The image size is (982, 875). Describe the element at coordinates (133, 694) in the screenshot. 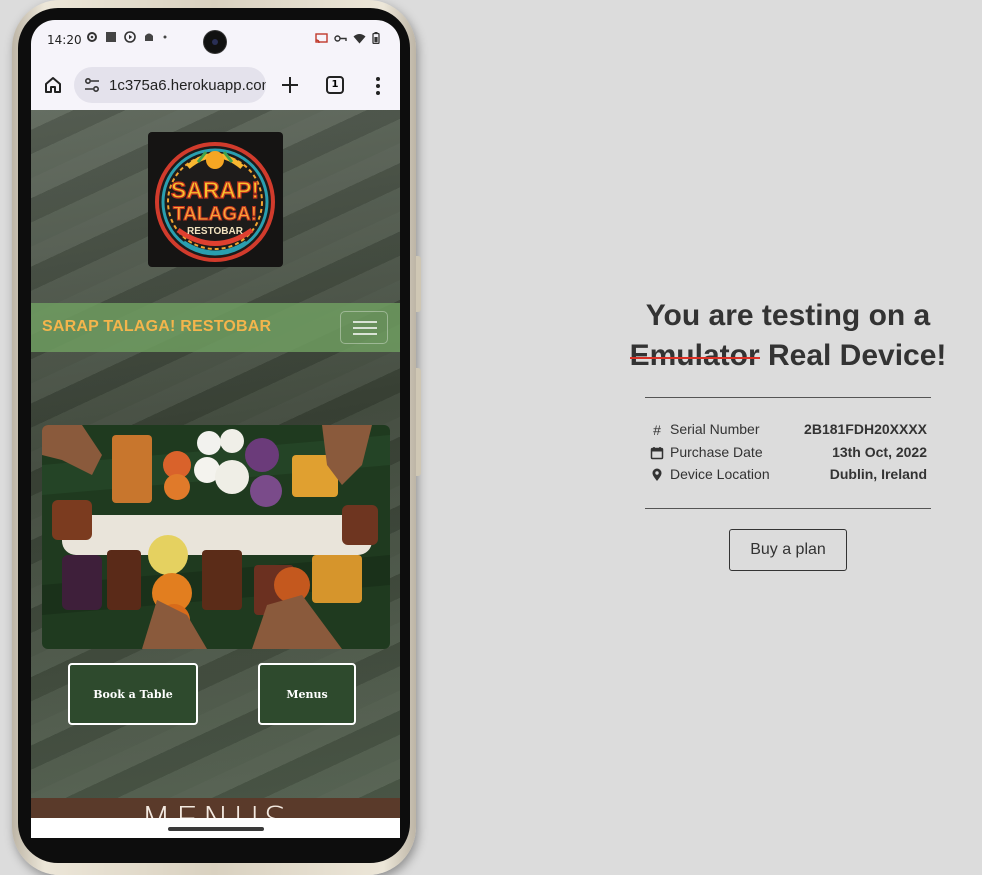

I see `book-table-button: Book a Table` at that location.